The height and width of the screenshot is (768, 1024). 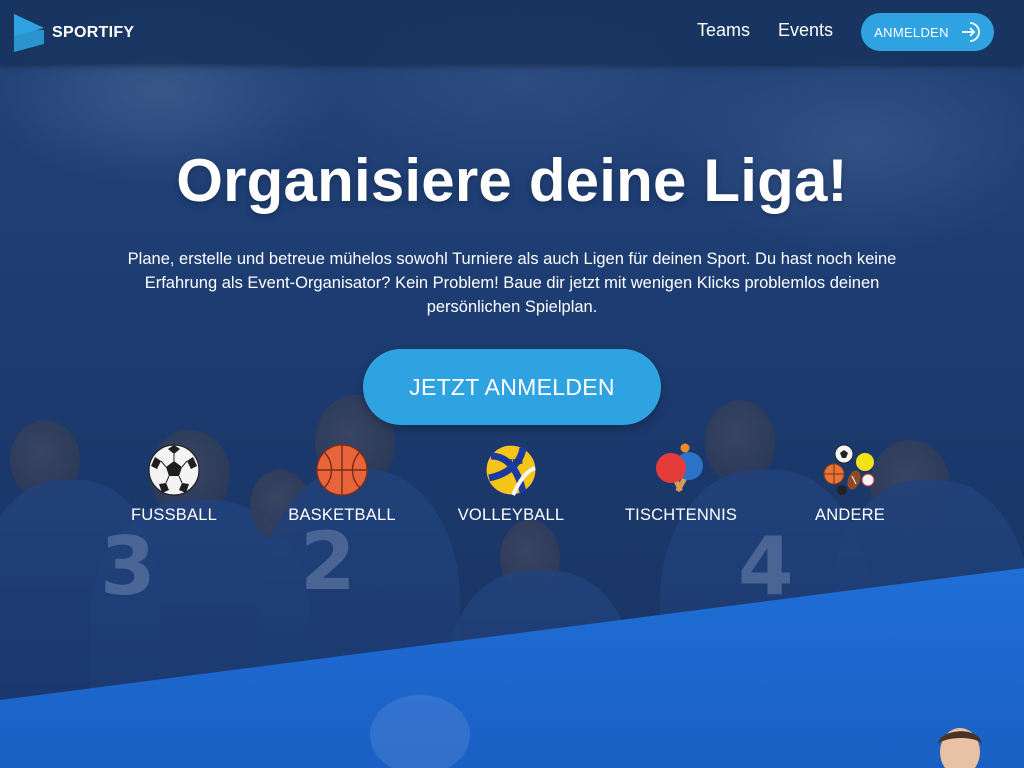 What do you see at coordinates (512, 387) in the screenshot?
I see `signup-now-button: JETZT ANMELDEN` at bounding box center [512, 387].